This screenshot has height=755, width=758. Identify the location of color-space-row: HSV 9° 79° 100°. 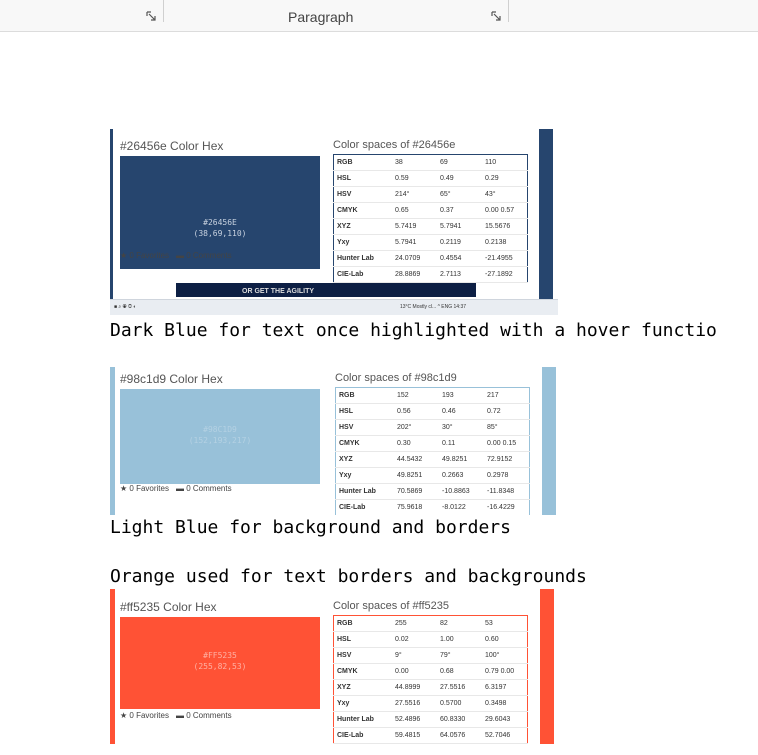
(430, 655).